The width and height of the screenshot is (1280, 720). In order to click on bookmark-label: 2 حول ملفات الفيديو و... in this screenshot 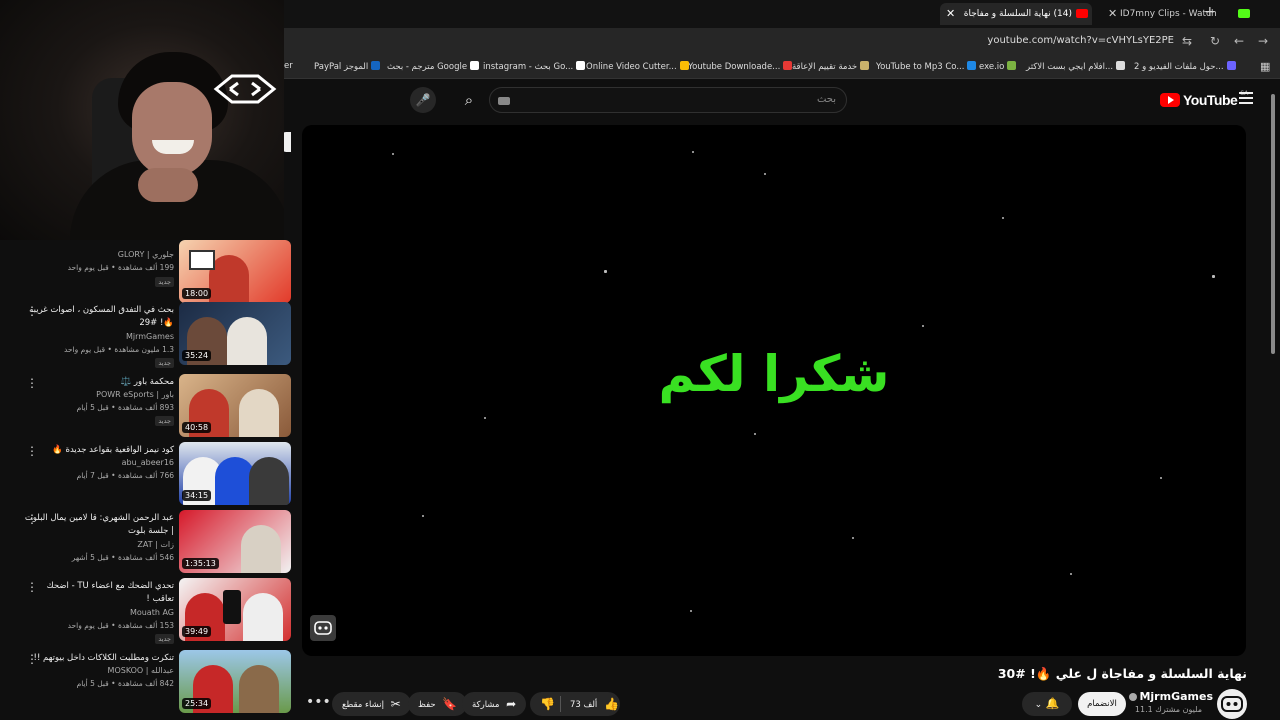, I will do `click(1179, 67)`.